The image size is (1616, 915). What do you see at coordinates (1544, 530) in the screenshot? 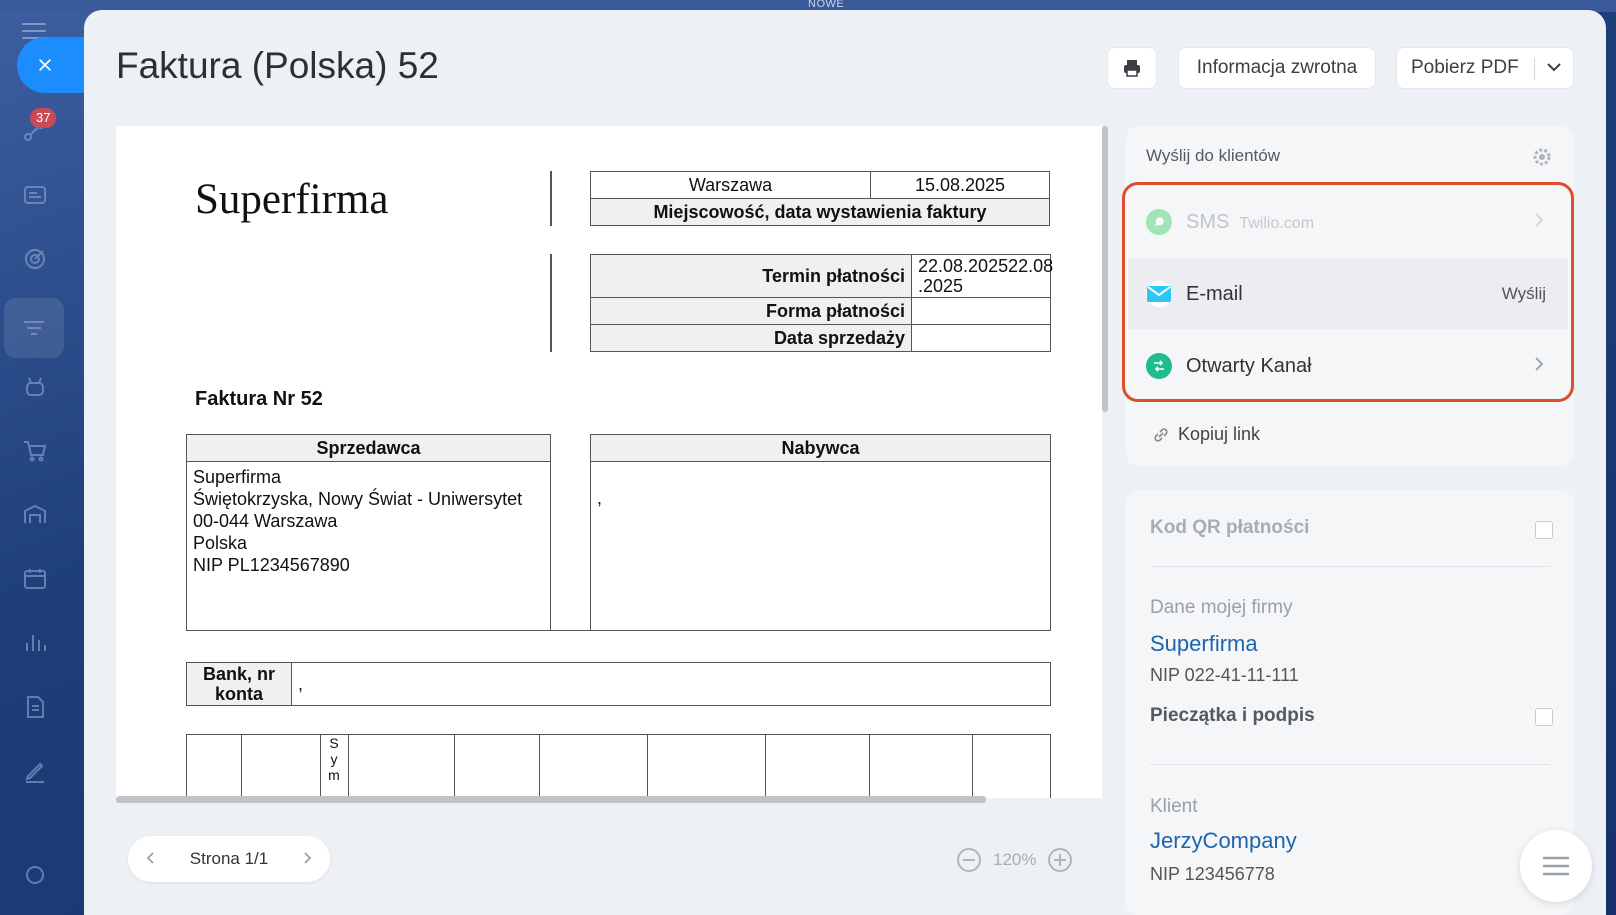
I see `qr-code-checkbox` at bounding box center [1544, 530].